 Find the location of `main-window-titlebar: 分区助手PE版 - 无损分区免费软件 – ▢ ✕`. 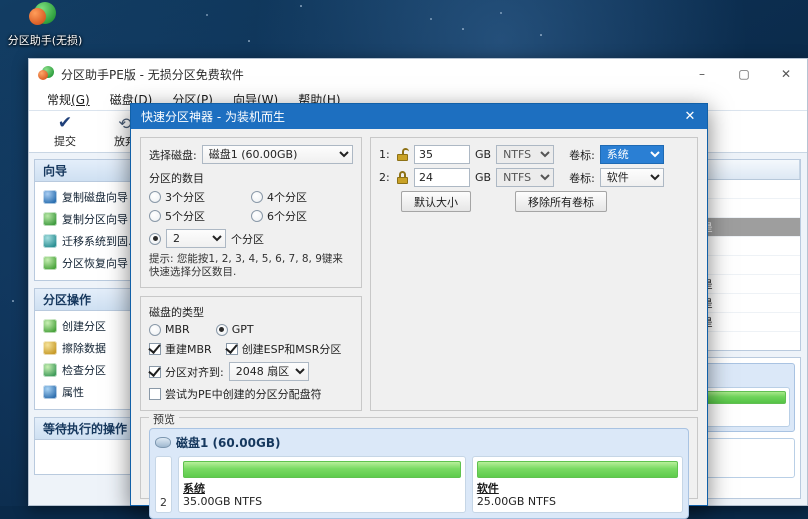

main-window-titlebar: 分区助手PE版 - 无损分区免费软件 – ▢ ✕ is located at coordinates (418, 74).